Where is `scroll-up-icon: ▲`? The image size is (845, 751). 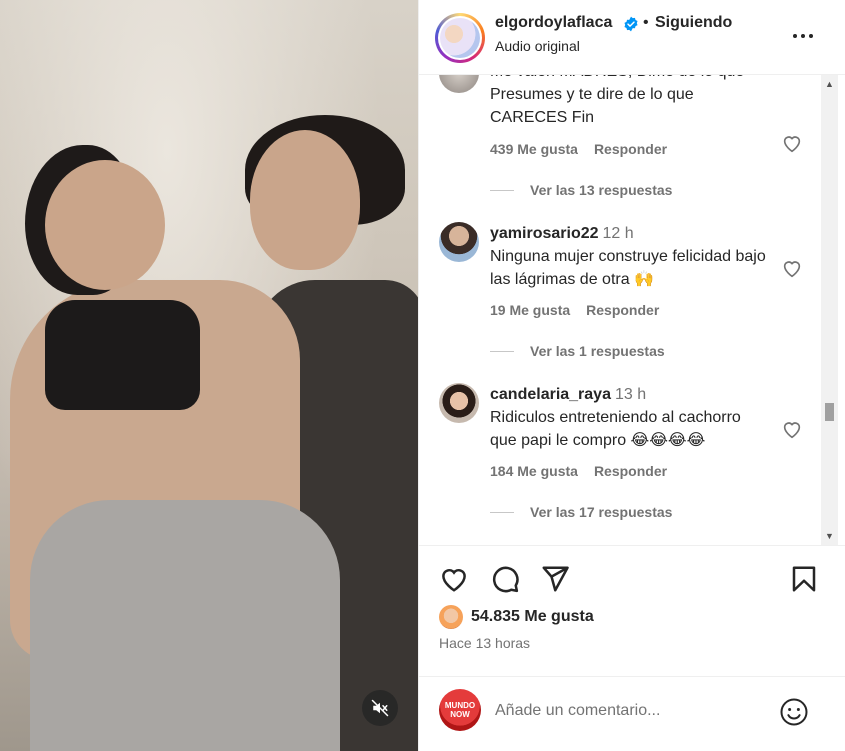
scroll-up-icon: ▲ is located at coordinates (829, 84).